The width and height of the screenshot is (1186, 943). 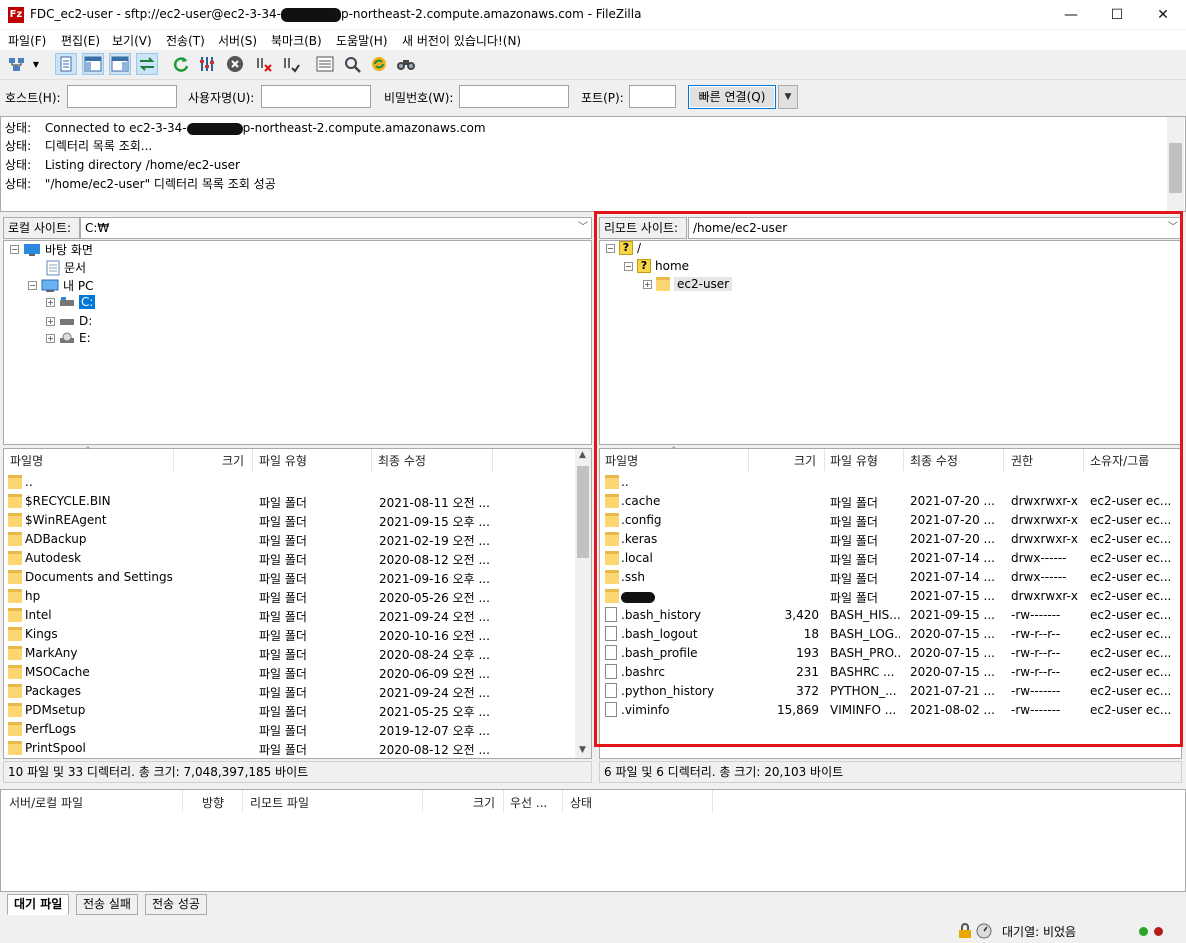 What do you see at coordinates (185, 40) in the screenshot?
I see `menu-transfer: 전송(T)` at bounding box center [185, 40].